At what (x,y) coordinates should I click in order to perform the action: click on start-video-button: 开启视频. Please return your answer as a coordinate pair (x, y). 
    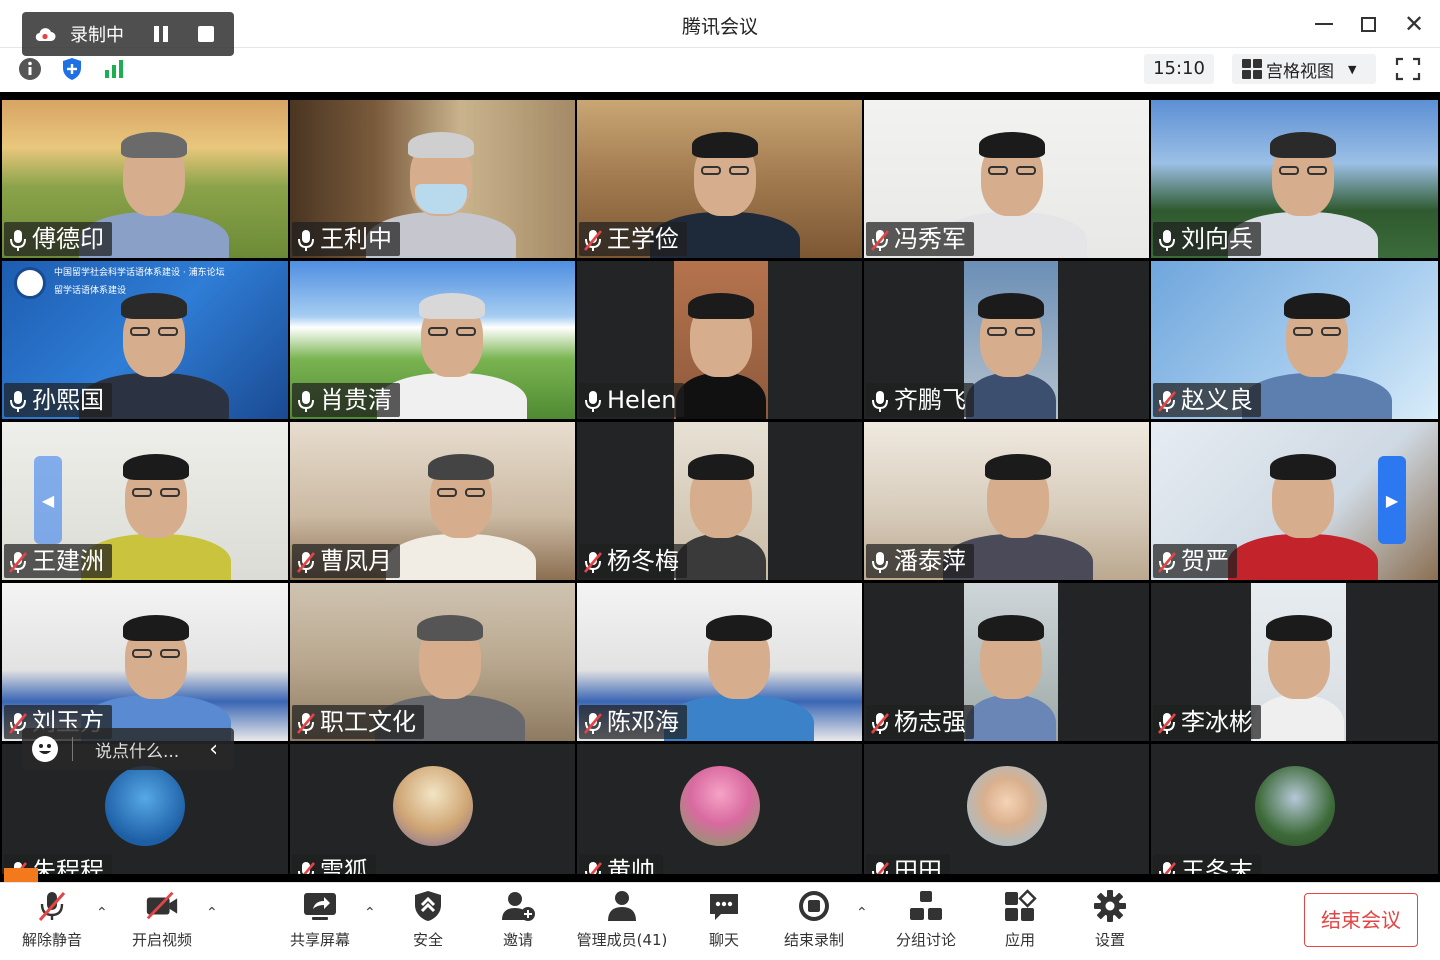
    Looking at the image, I should click on (162, 920).